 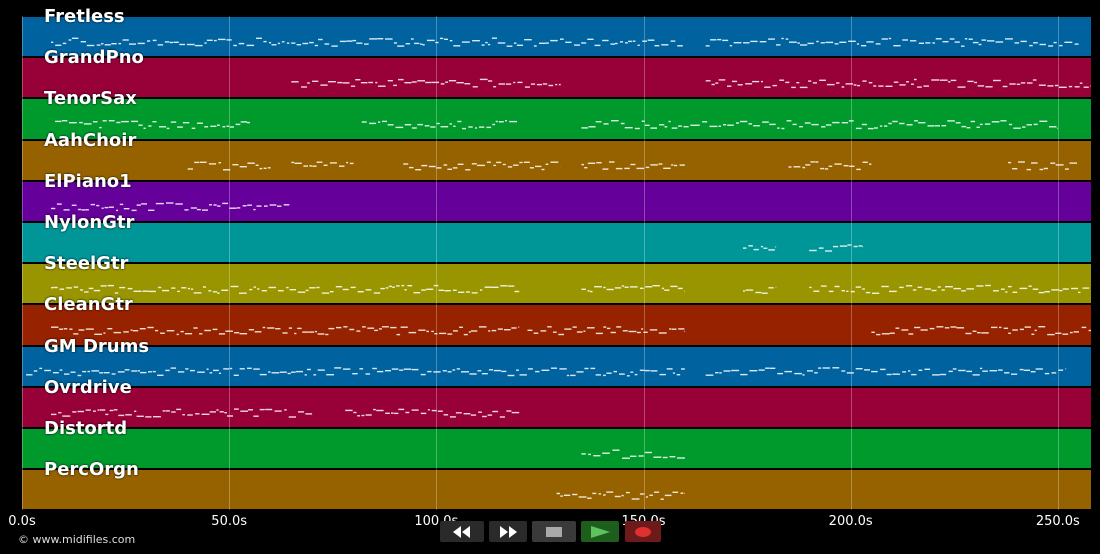 I want to click on track-name: SteelGtr, so click(x=86, y=264).